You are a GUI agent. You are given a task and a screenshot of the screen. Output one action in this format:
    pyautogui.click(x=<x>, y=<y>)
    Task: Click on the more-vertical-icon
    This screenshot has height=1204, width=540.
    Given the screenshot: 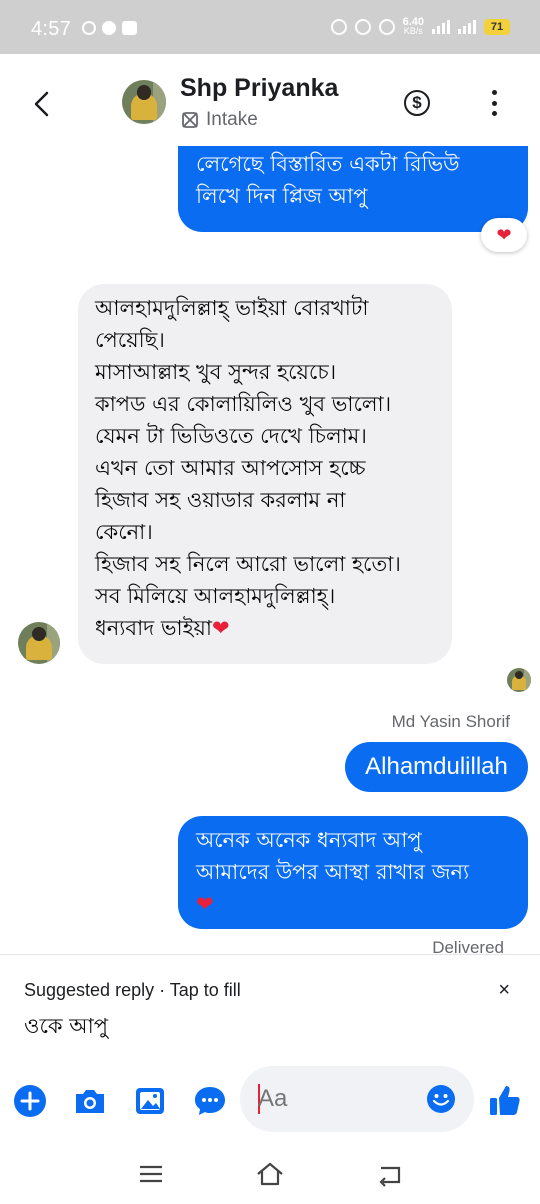 What is the action you would take?
    pyautogui.click(x=494, y=103)
    